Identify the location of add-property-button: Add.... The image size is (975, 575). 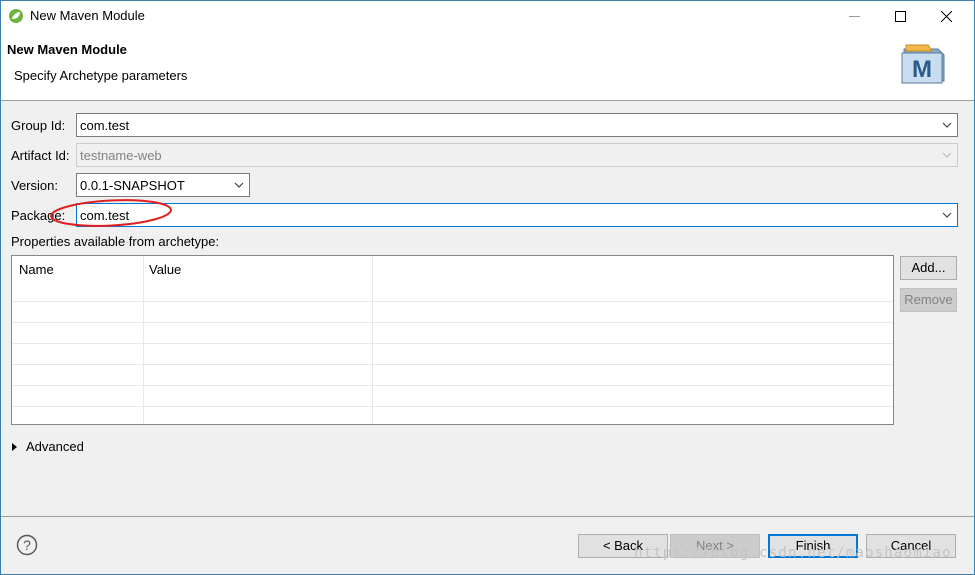
(928, 268).